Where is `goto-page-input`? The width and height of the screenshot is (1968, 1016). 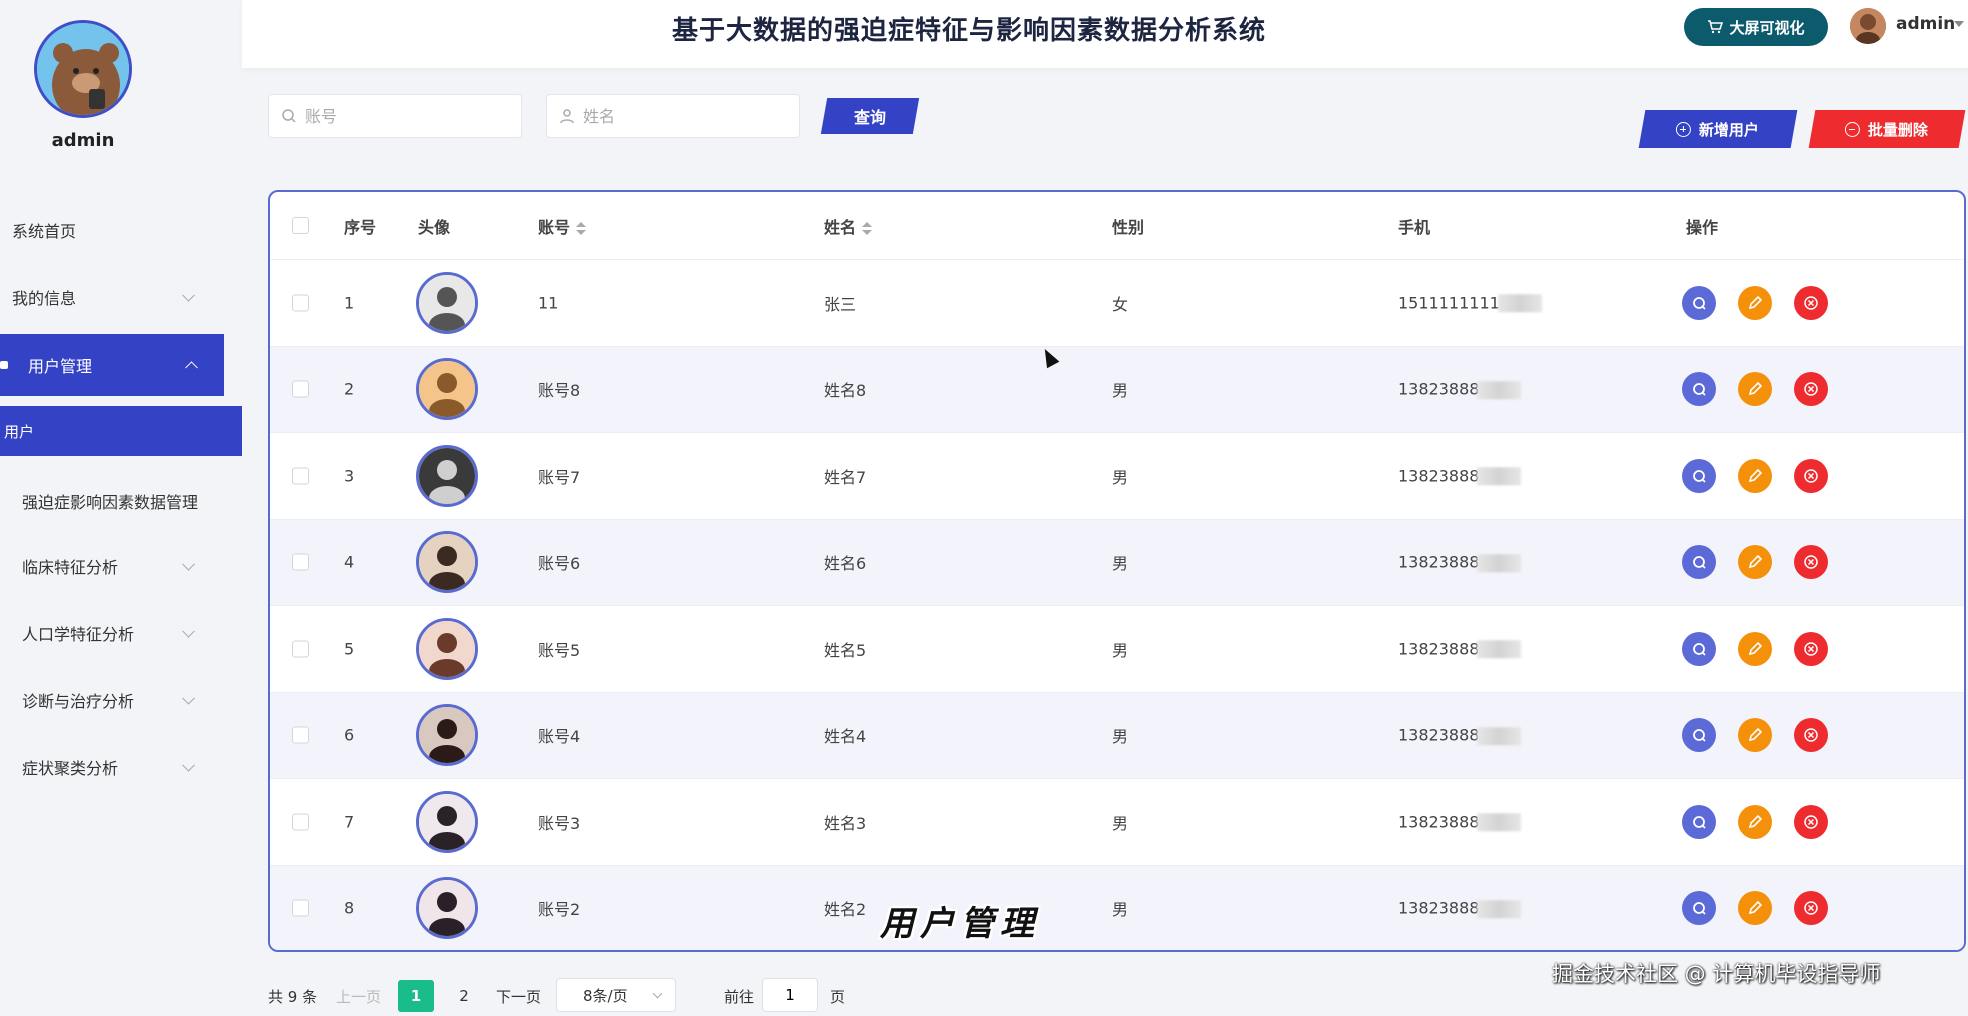 goto-page-input is located at coordinates (790, 995).